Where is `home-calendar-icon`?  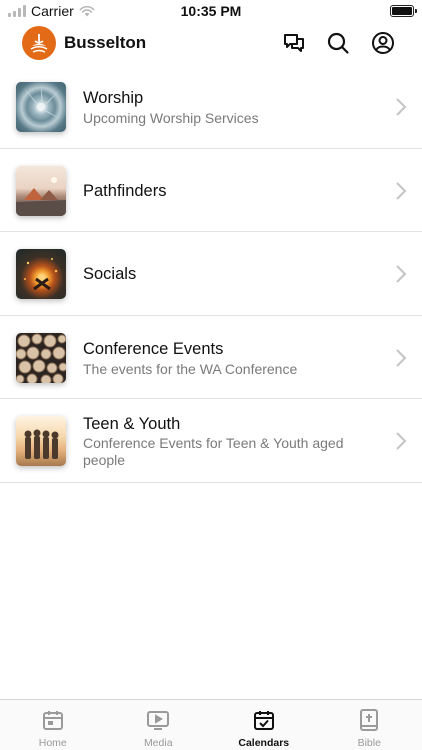 home-calendar-icon is located at coordinates (52, 720).